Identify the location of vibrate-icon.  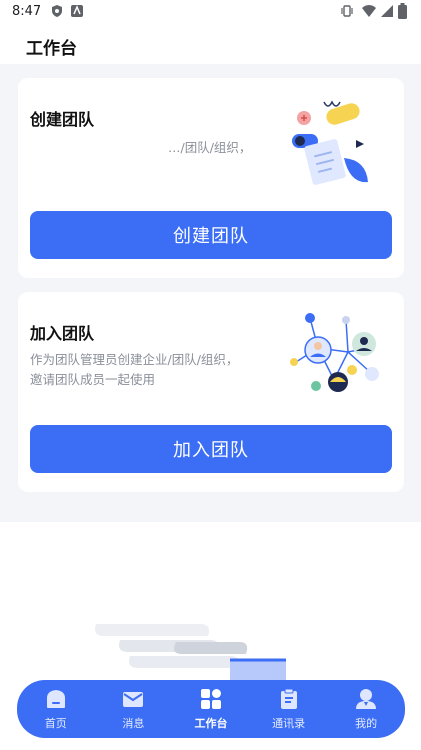
(347, 11).